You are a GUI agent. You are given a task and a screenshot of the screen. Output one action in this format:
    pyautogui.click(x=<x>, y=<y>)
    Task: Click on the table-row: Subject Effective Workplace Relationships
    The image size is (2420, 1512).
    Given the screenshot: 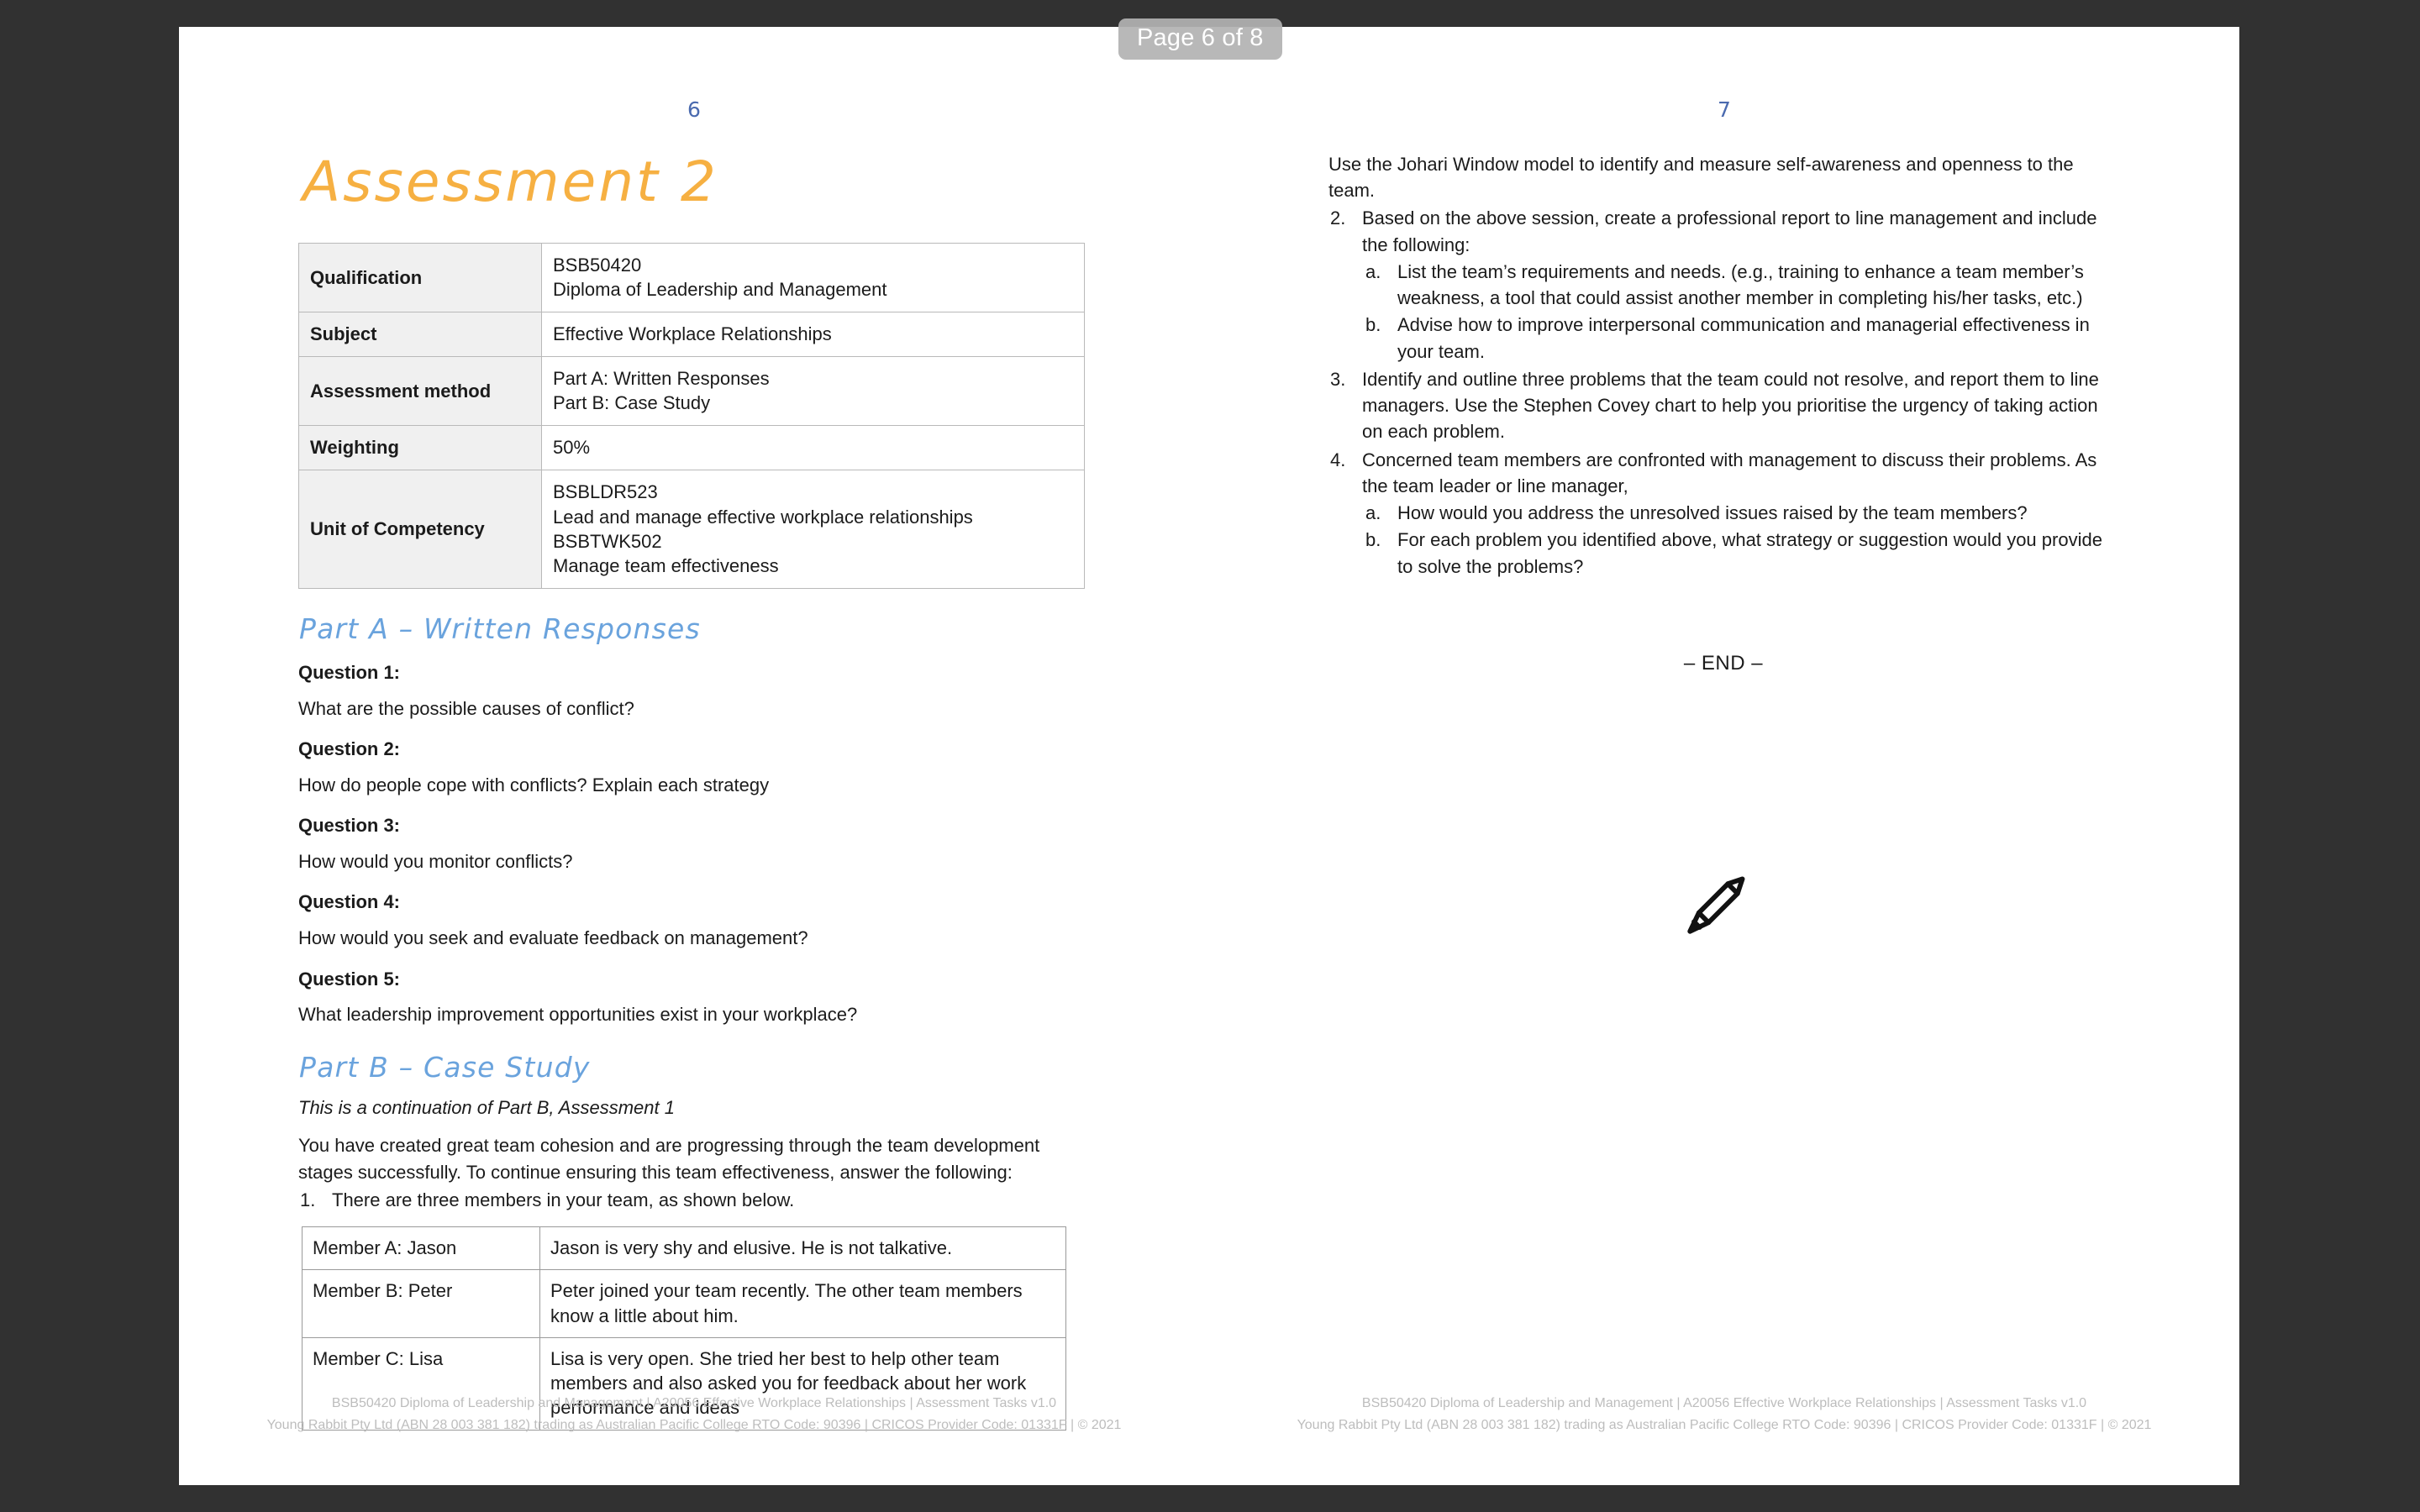 What is the action you would take?
    pyautogui.click(x=691, y=335)
    